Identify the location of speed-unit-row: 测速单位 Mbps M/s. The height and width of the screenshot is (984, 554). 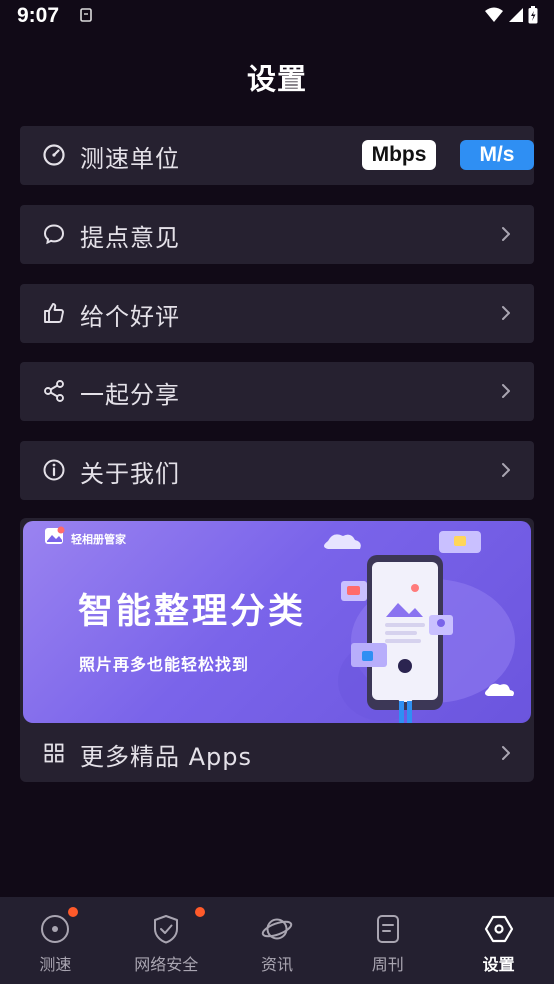
(277, 155).